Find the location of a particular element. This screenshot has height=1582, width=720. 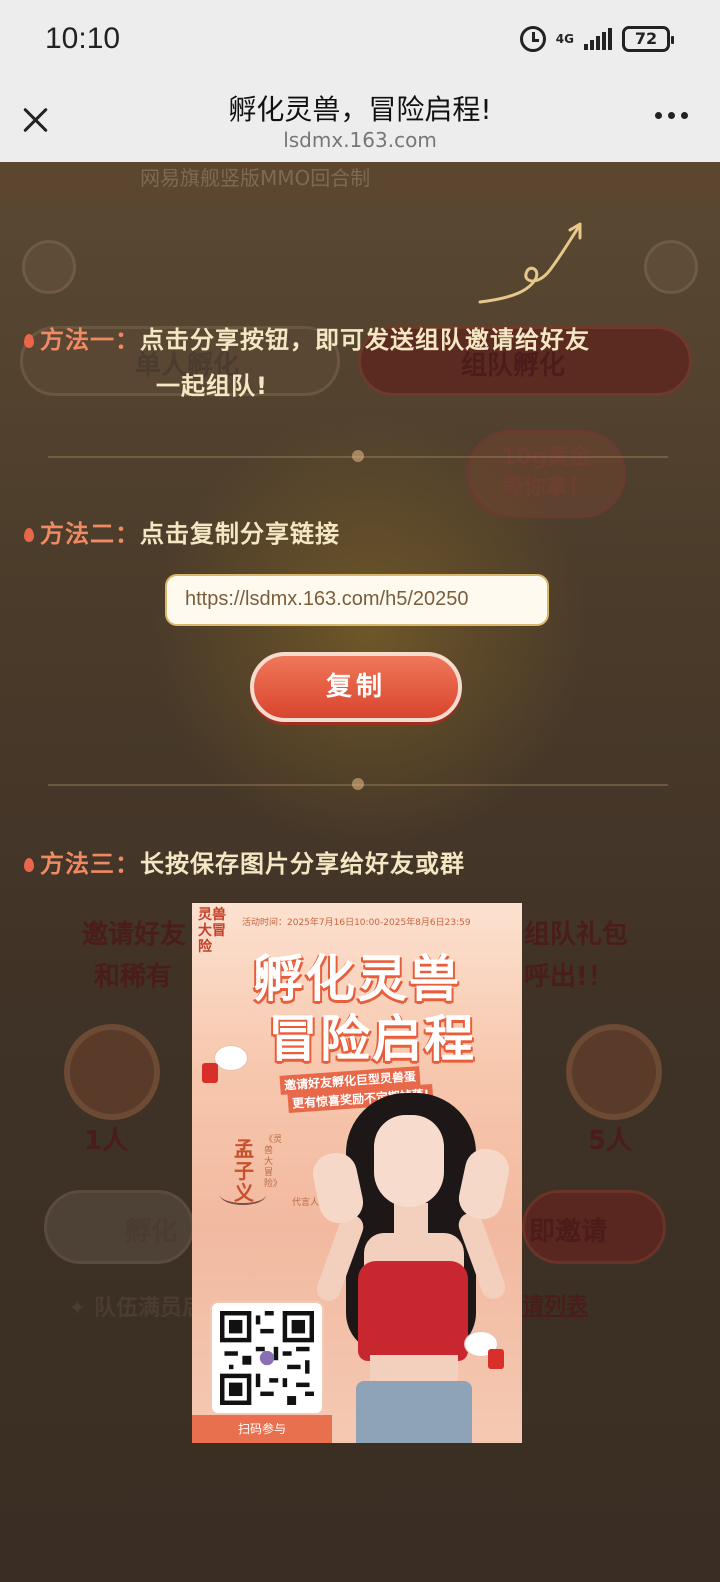

celebrity-game: 《灵兽大冒险》 is located at coordinates (273, 1162).